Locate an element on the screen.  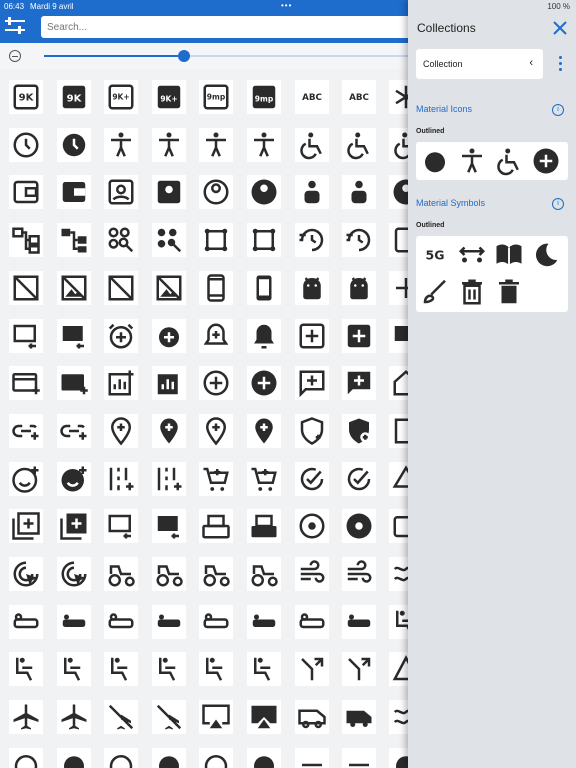
section-title-material-symbols: Material Symbols is located at coordinates (450, 203).